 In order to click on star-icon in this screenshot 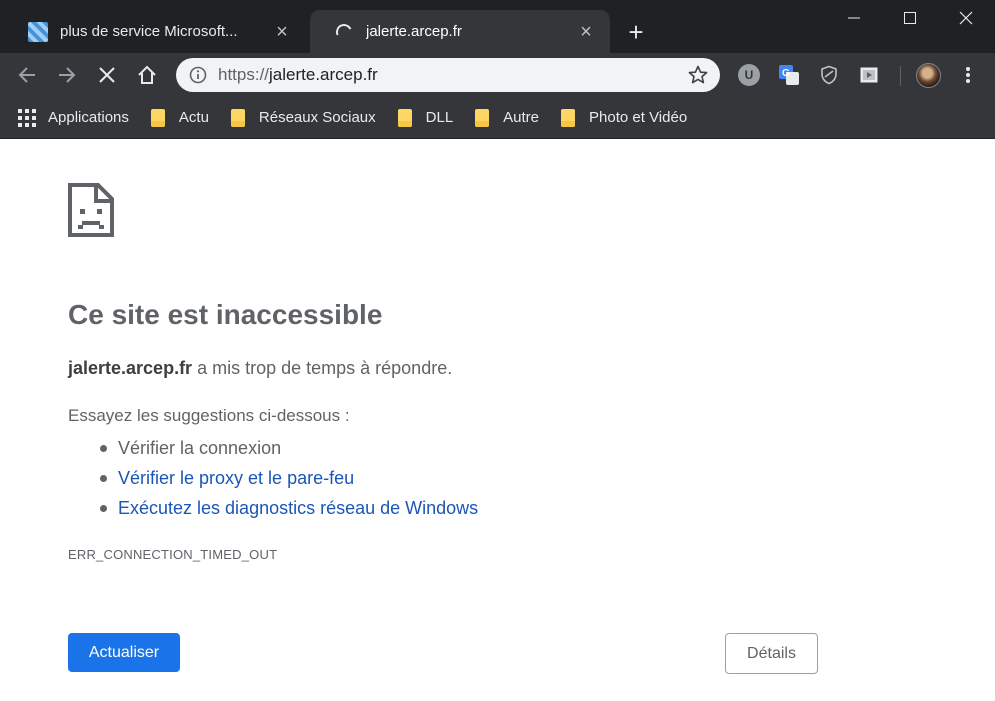, I will do `click(698, 75)`.